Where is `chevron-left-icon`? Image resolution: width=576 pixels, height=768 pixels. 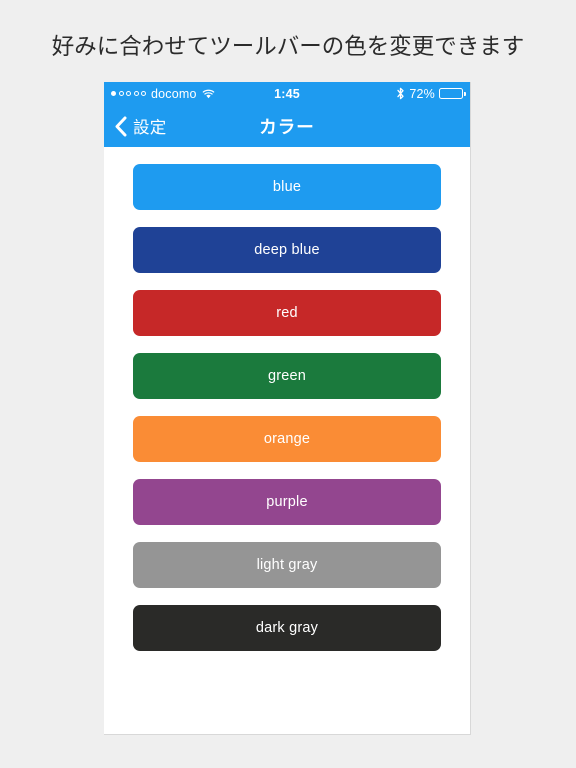 chevron-left-icon is located at coordinates (120, 126).